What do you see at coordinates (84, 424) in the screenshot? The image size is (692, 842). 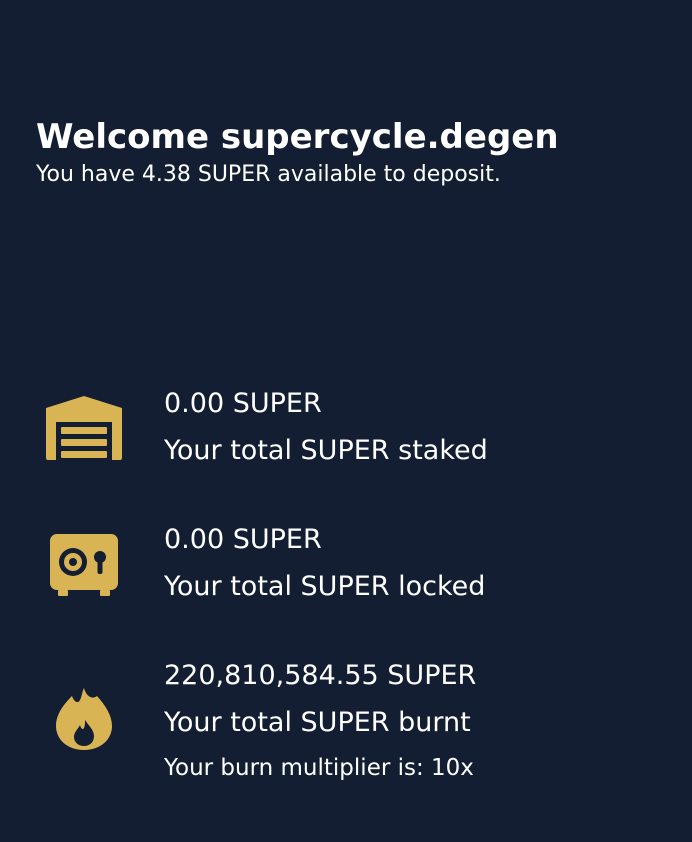 I see `warehouse-icon` at bounding box center [84, 424].